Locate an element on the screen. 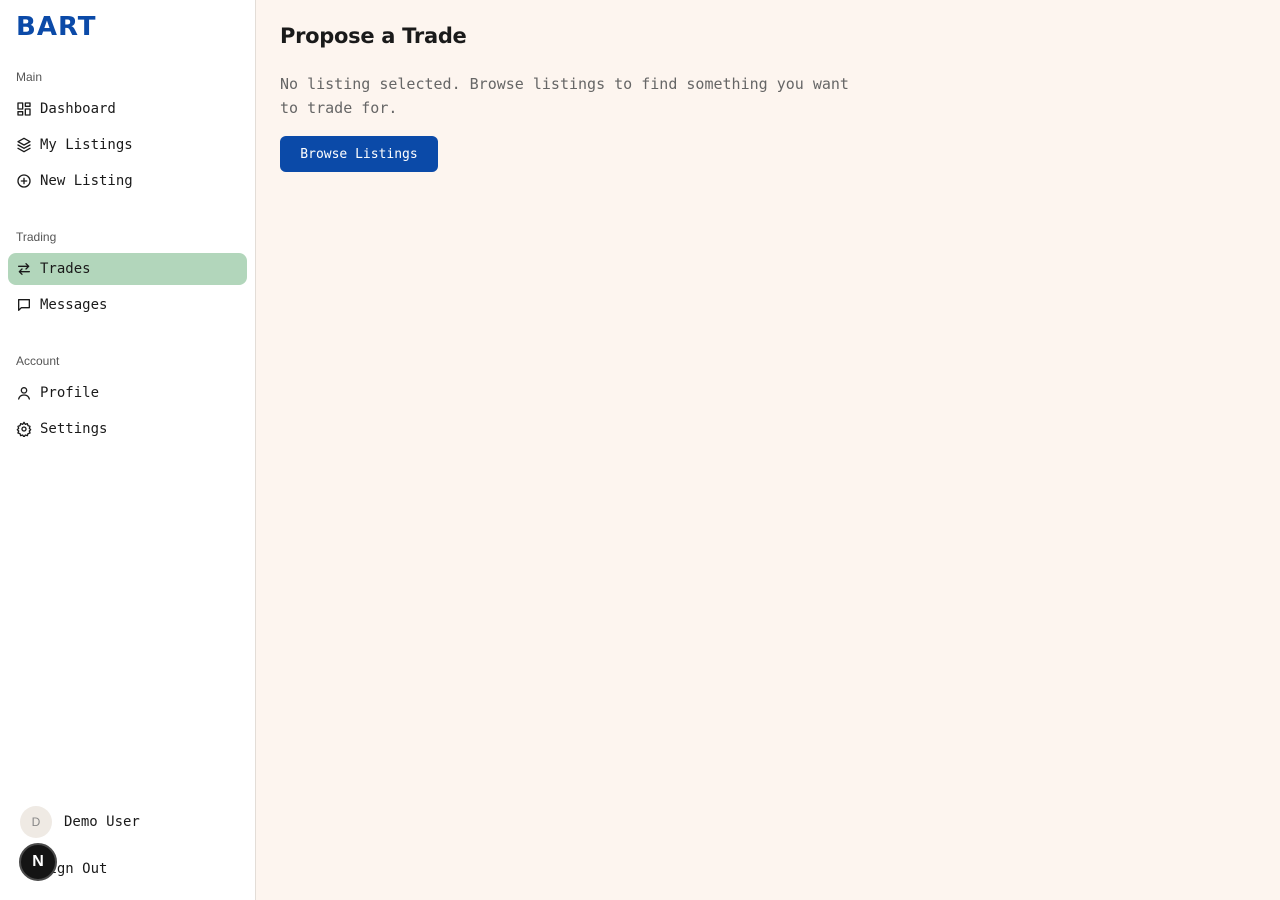  swap-icon is located at coordinates (24, 269).